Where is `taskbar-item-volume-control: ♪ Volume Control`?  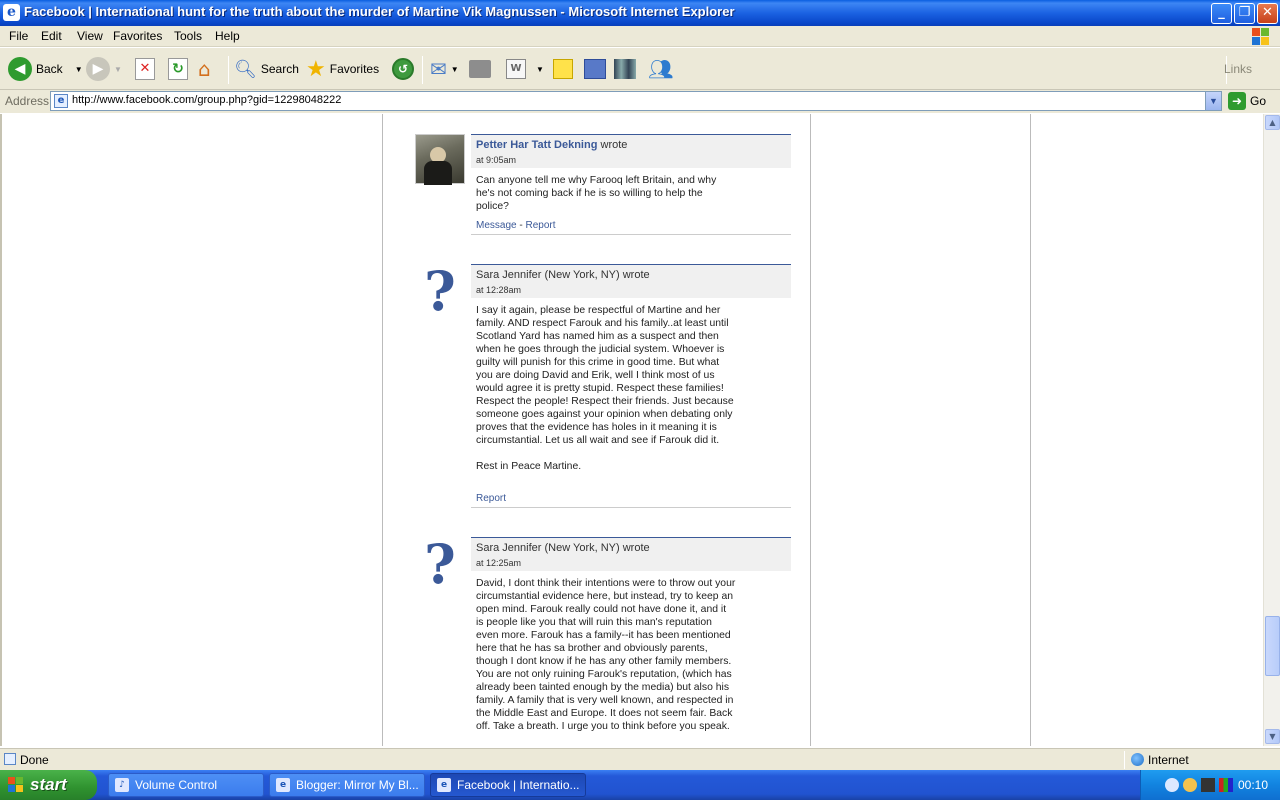 taskbar-item-volume-control: ♪ Volume Control is located at coordinates (186, 785).